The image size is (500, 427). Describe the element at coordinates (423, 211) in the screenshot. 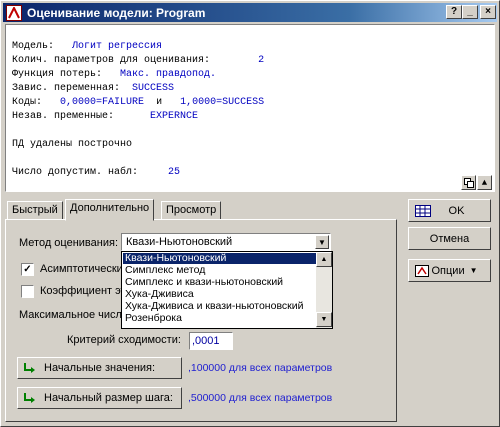

I see `grid-icon` at that location.